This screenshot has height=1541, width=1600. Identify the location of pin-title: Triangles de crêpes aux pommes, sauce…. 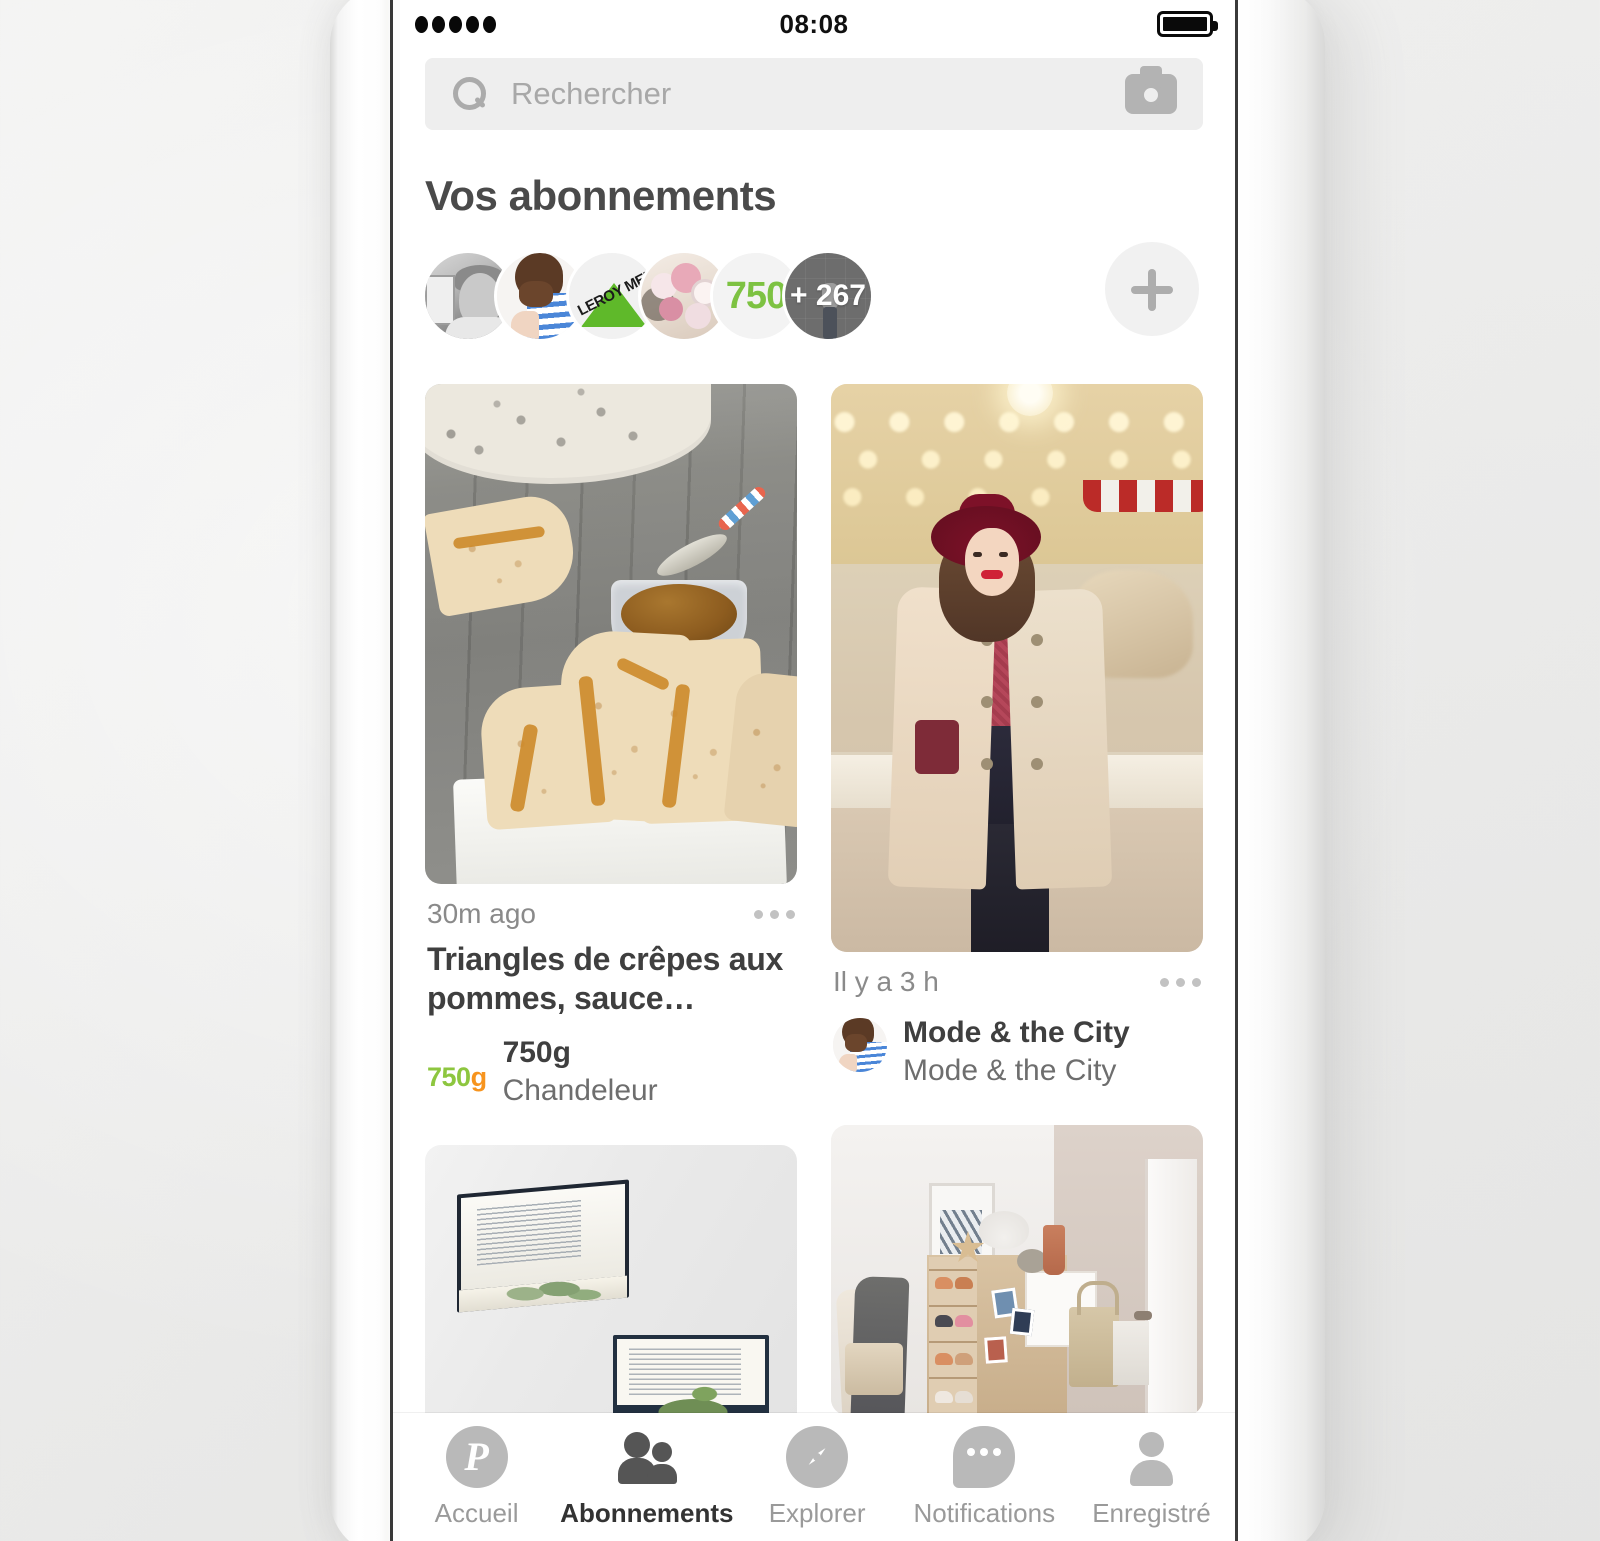
(605, 979).